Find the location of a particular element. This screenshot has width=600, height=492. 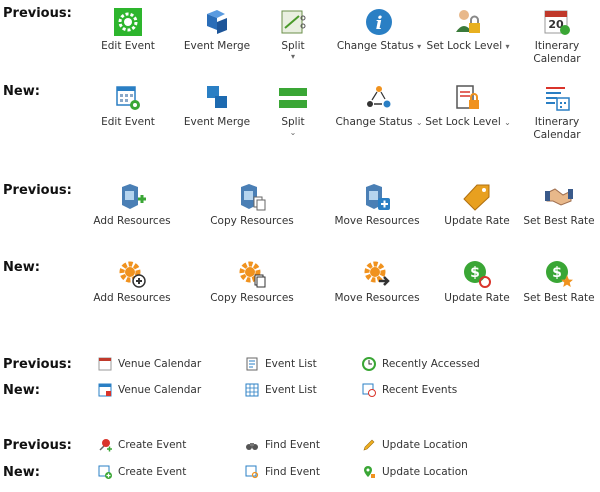

prev-create-event: Create Event is located at coordinates (142, 445).